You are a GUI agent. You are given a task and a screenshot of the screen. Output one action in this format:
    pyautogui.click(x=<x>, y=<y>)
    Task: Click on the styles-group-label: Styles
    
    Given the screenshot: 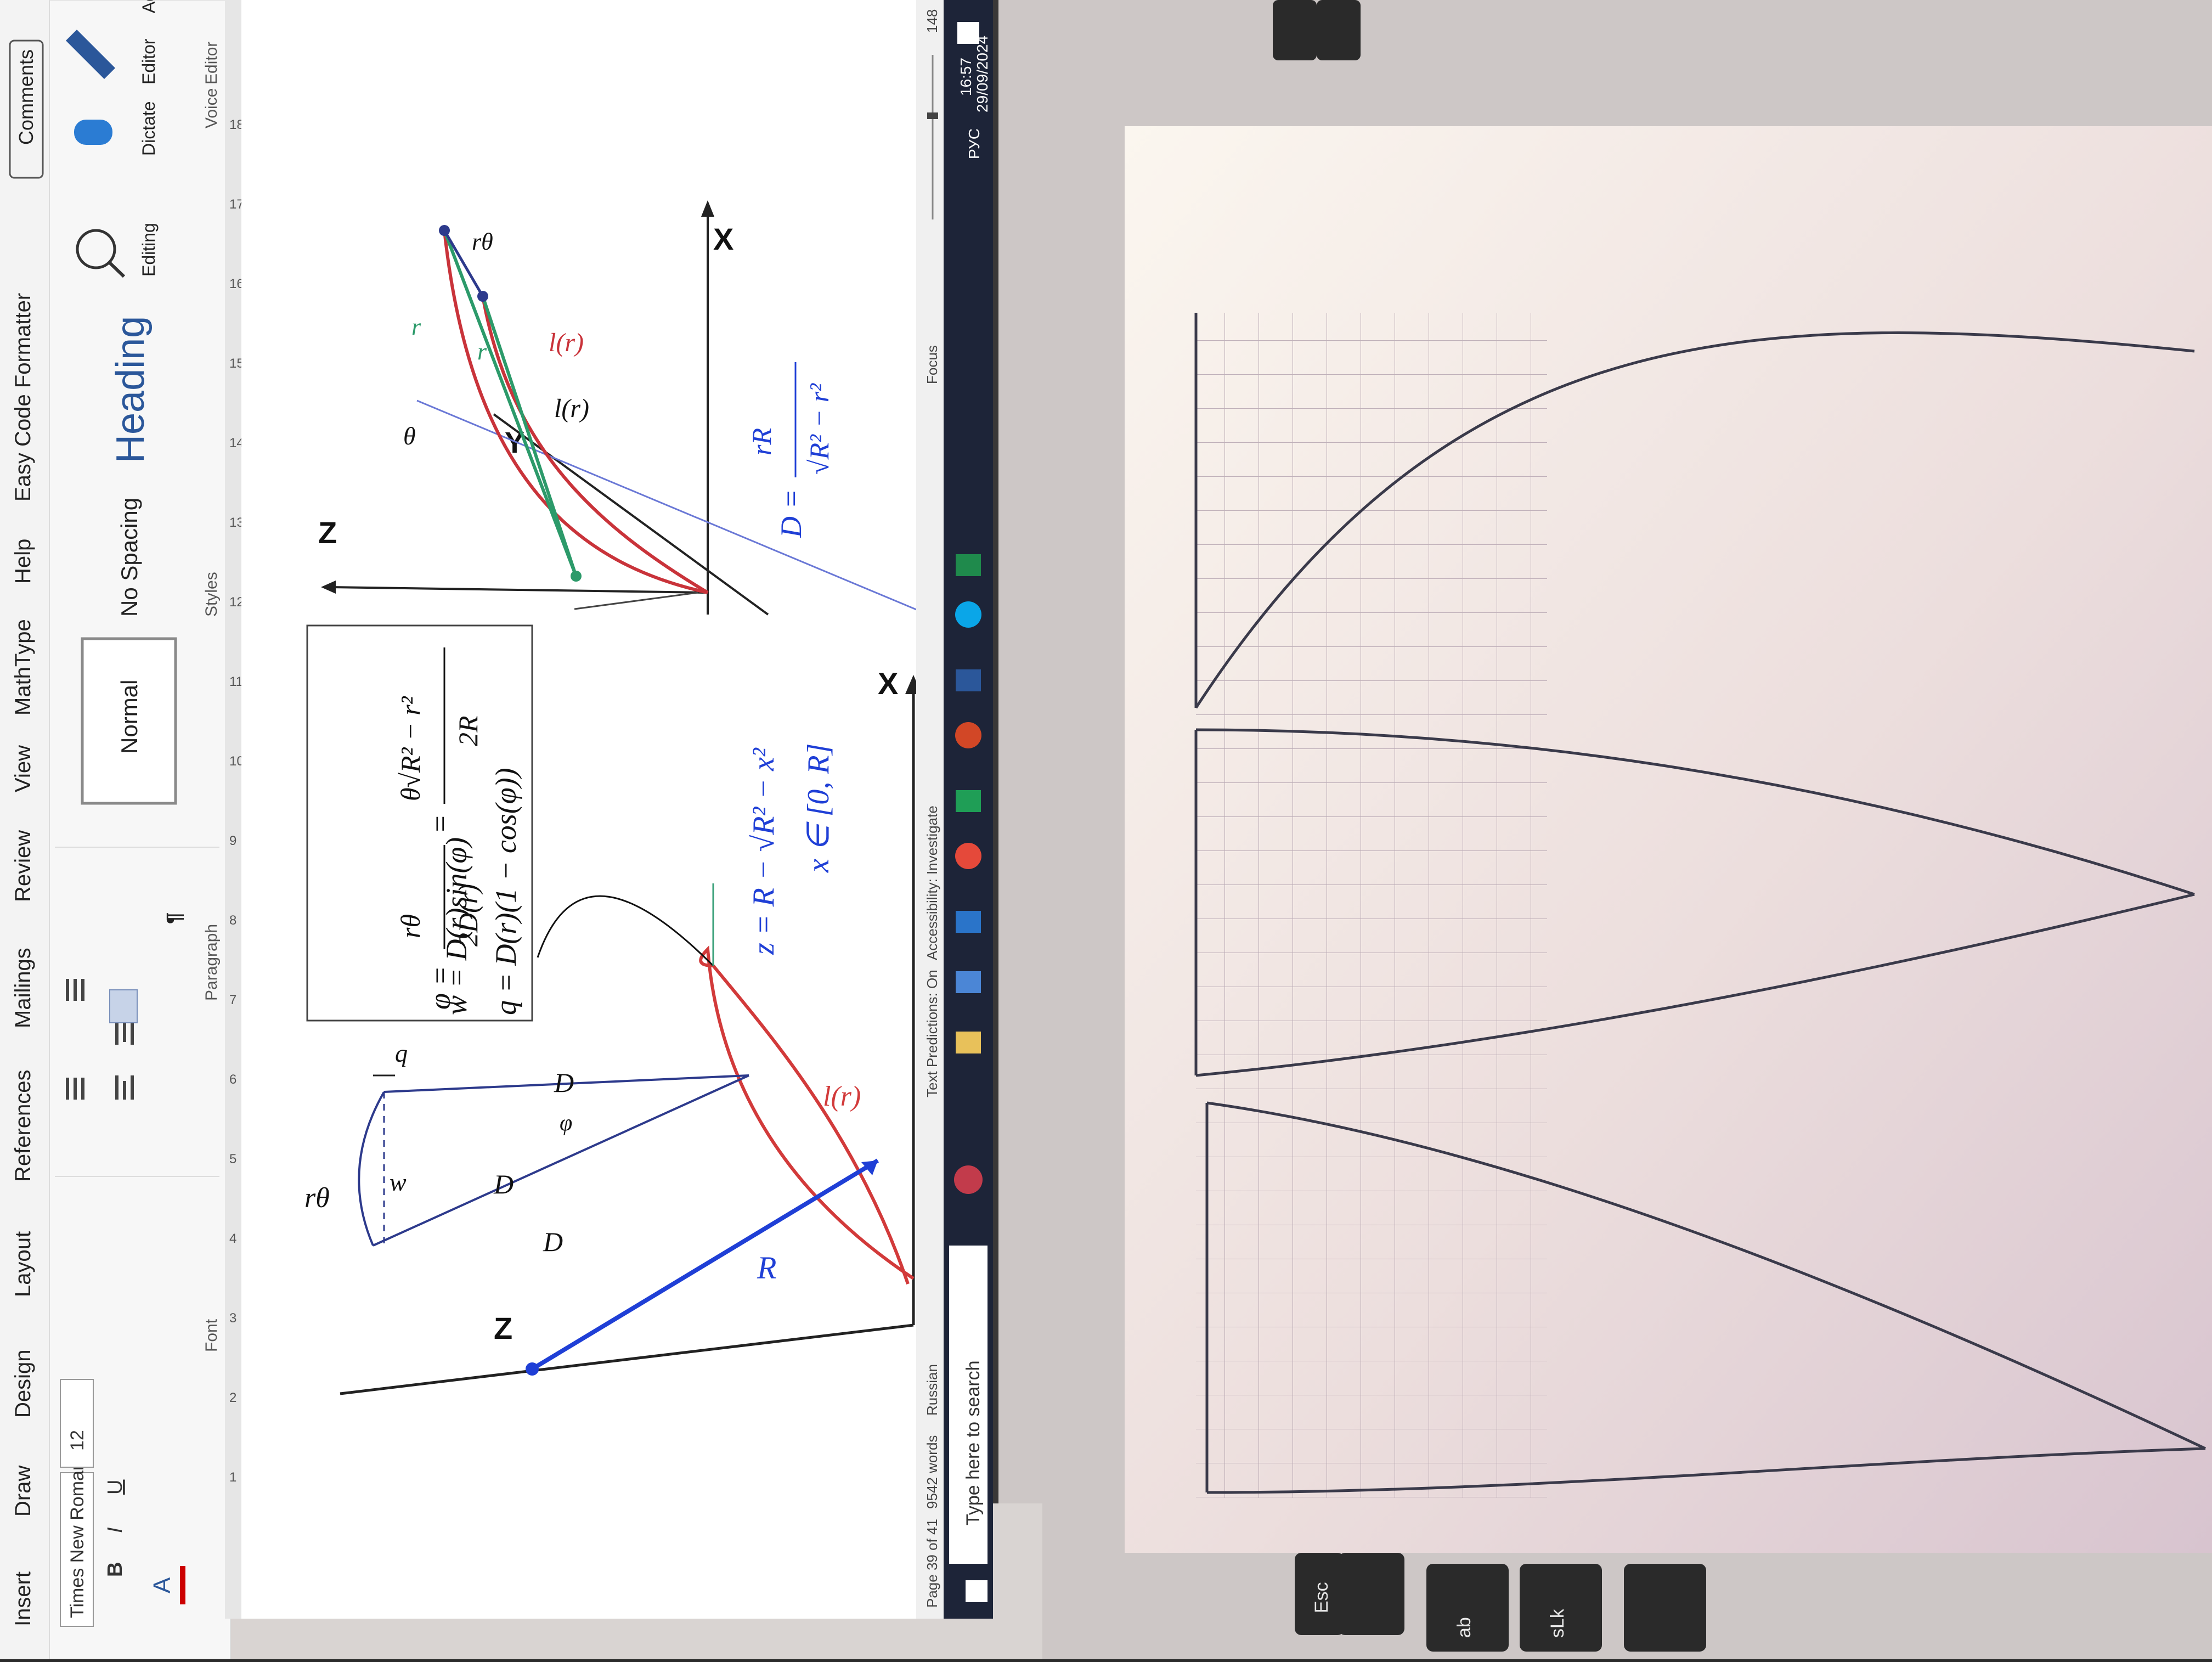 What is the action you would take?
    pyautogui.click(x=211, y=594)
    